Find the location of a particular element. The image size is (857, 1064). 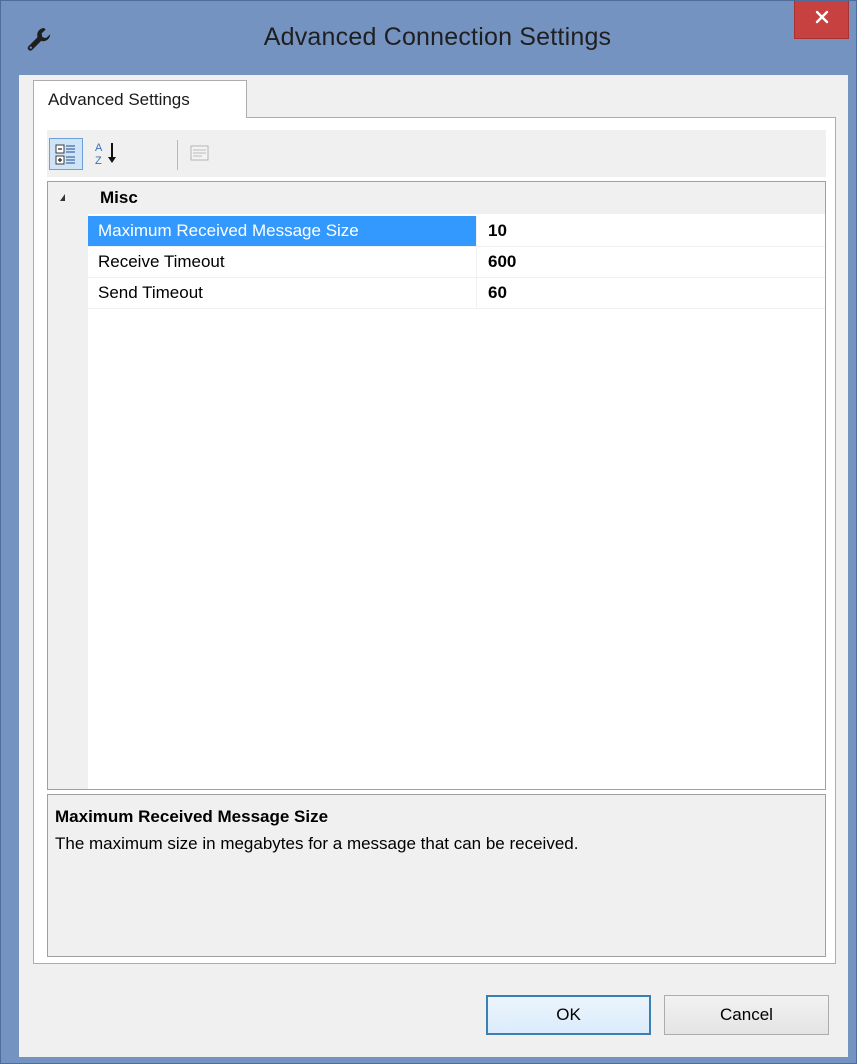

cancel-button: Cancel is located at coordinates (746, 1015).